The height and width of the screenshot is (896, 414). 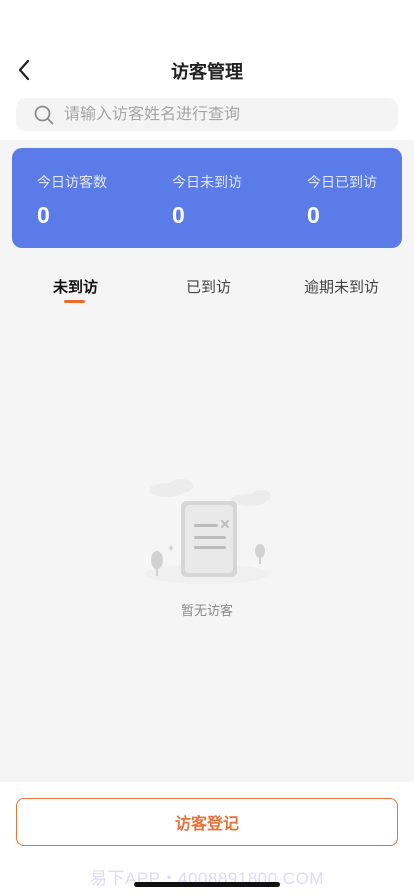 I want to click on empty-state-illustration, so click(x=207, y=528).